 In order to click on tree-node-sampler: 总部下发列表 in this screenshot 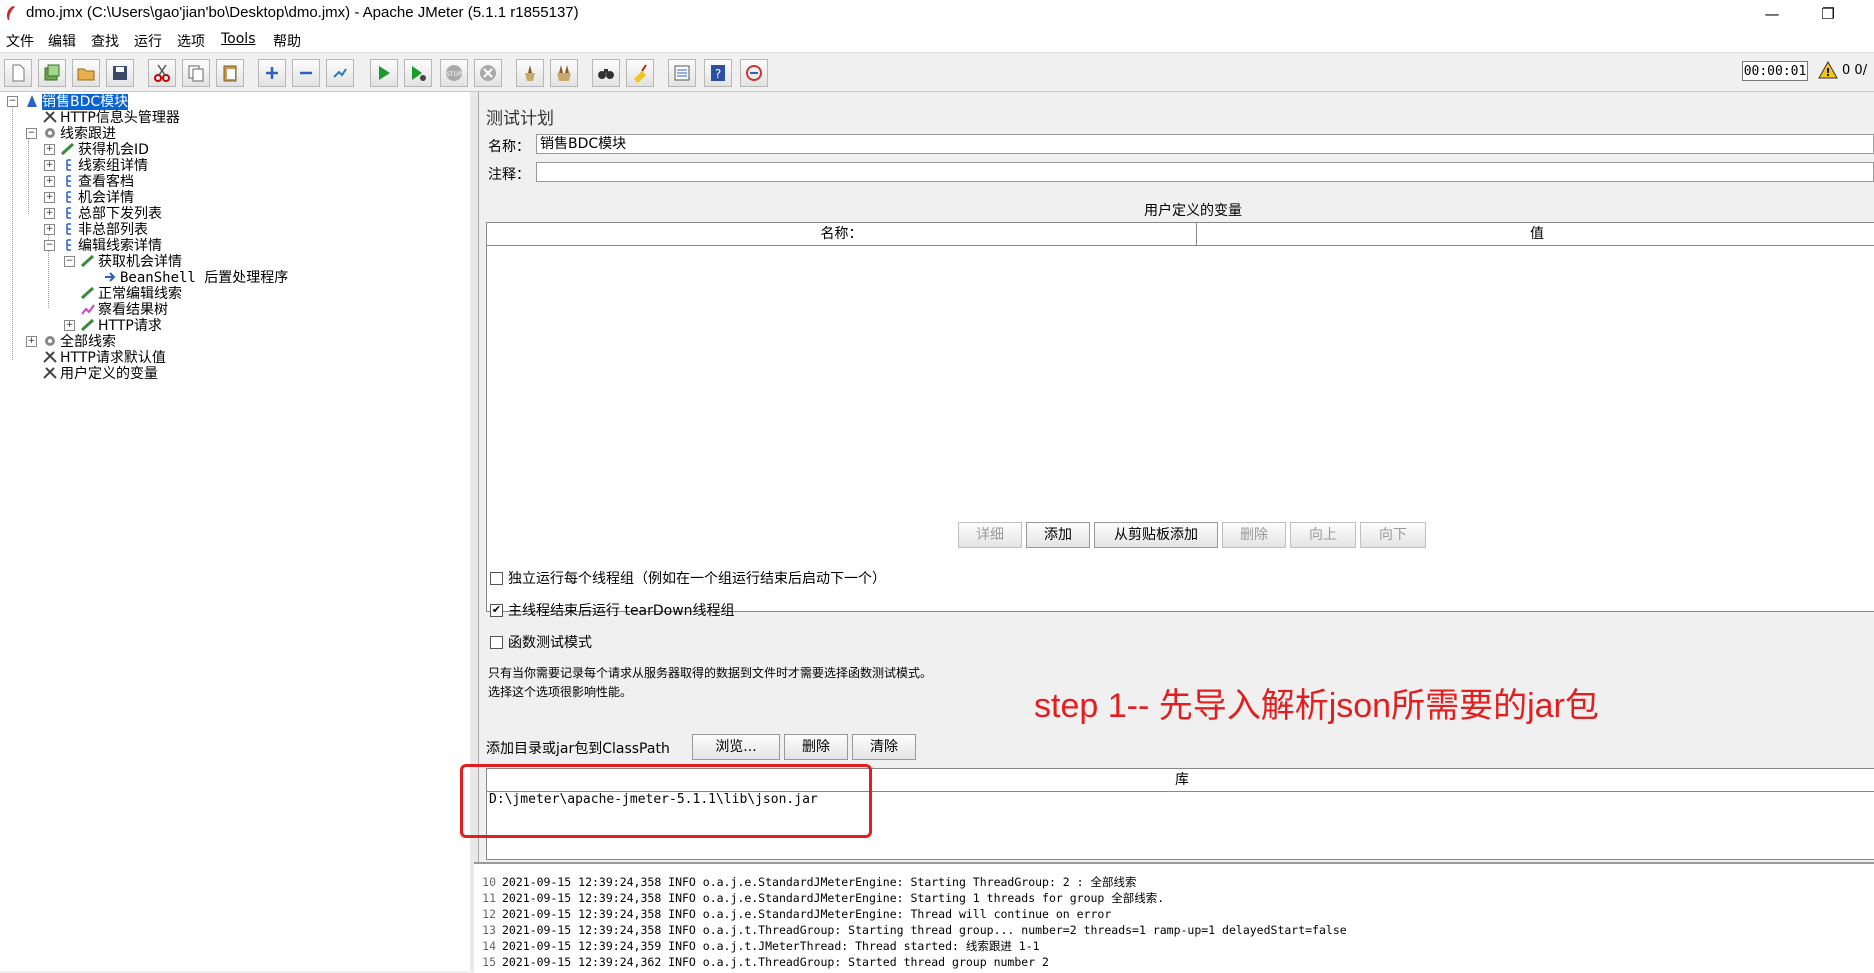, I will do `click(111, 214)`.